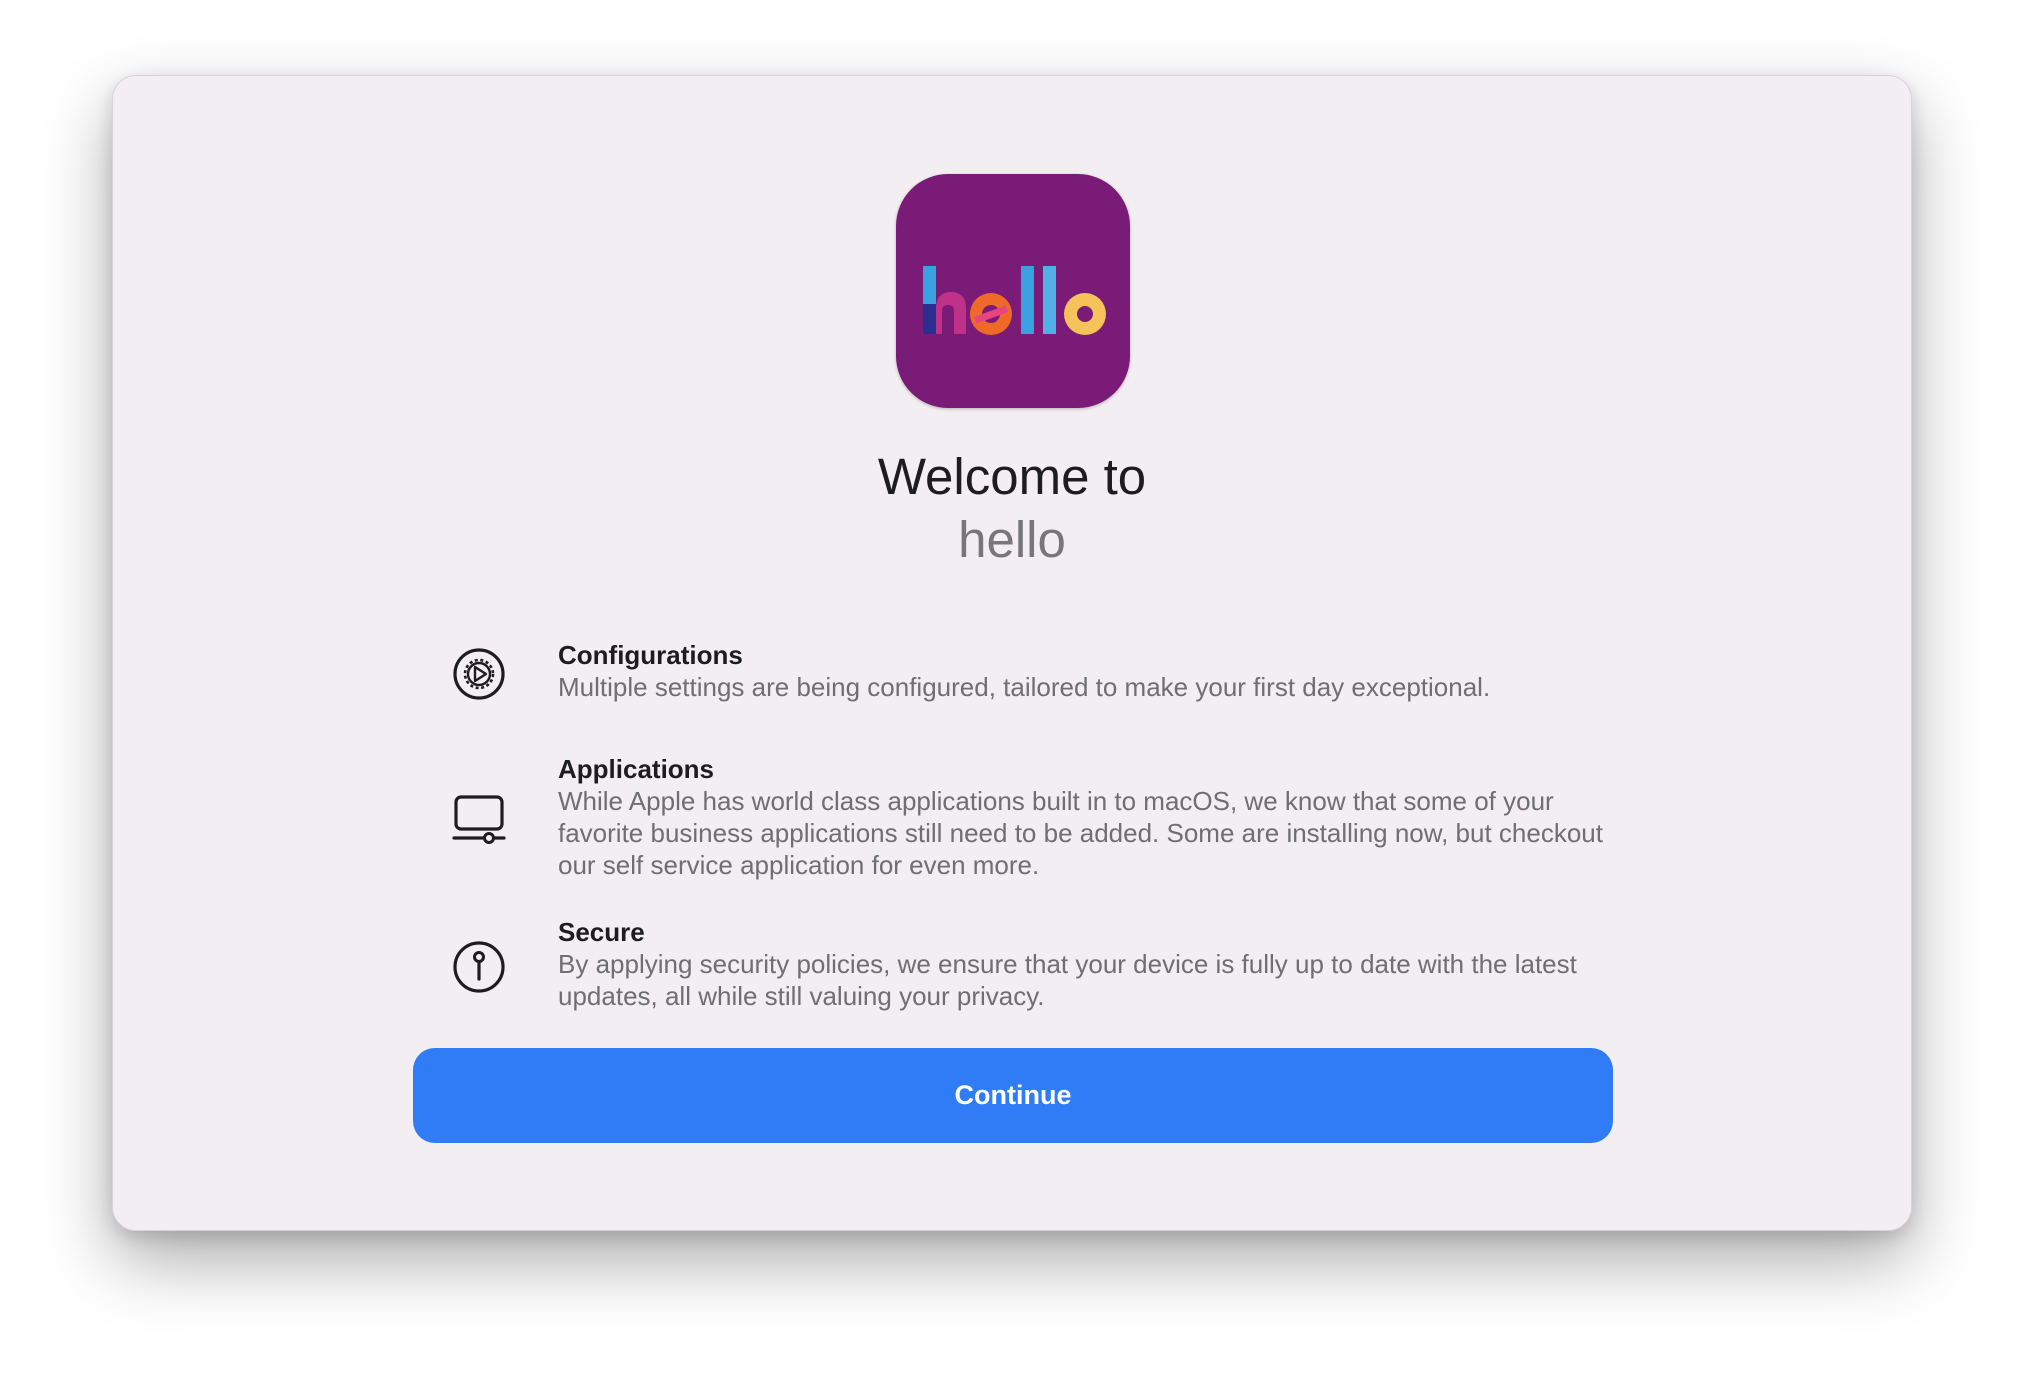  I want to click on feature-title: Secure, so click(601, 932).